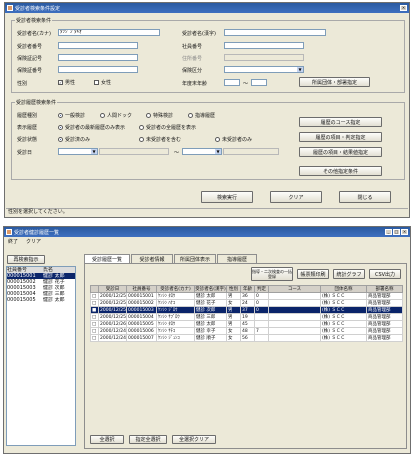 The image size is (415, 458). Describe the element at coordinates (171, 128) in the screenshot. I see `display-all-label: 受診者の全履歴を表示` at that location.